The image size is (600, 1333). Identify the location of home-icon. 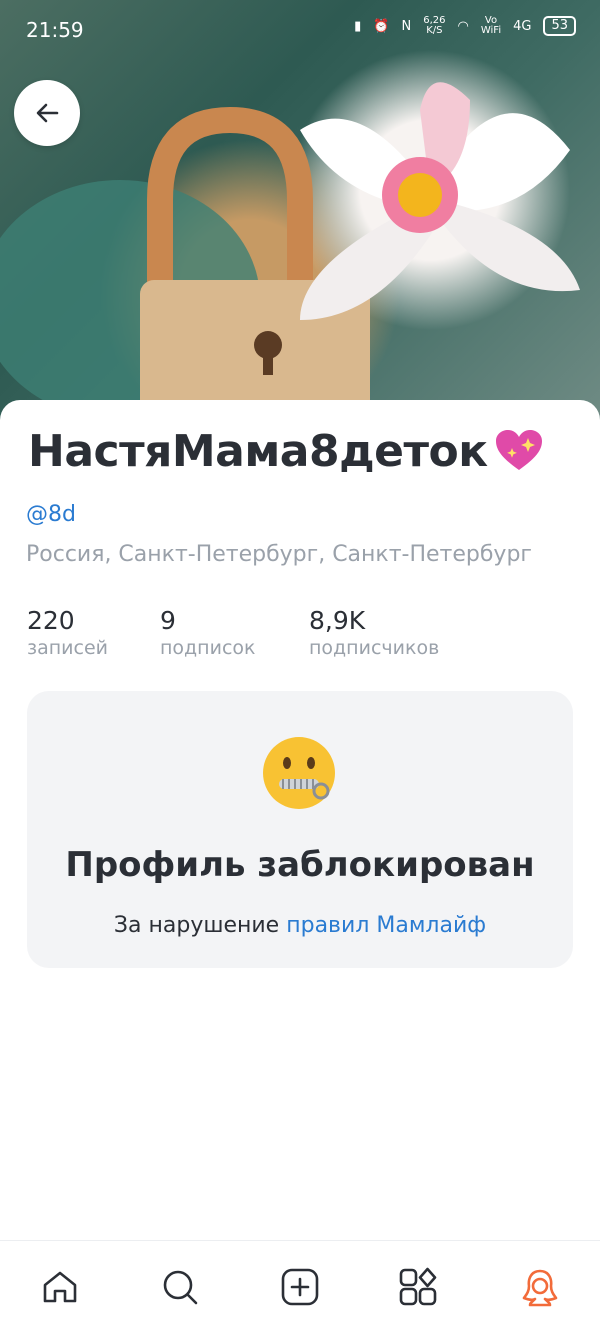
(60, 1287).